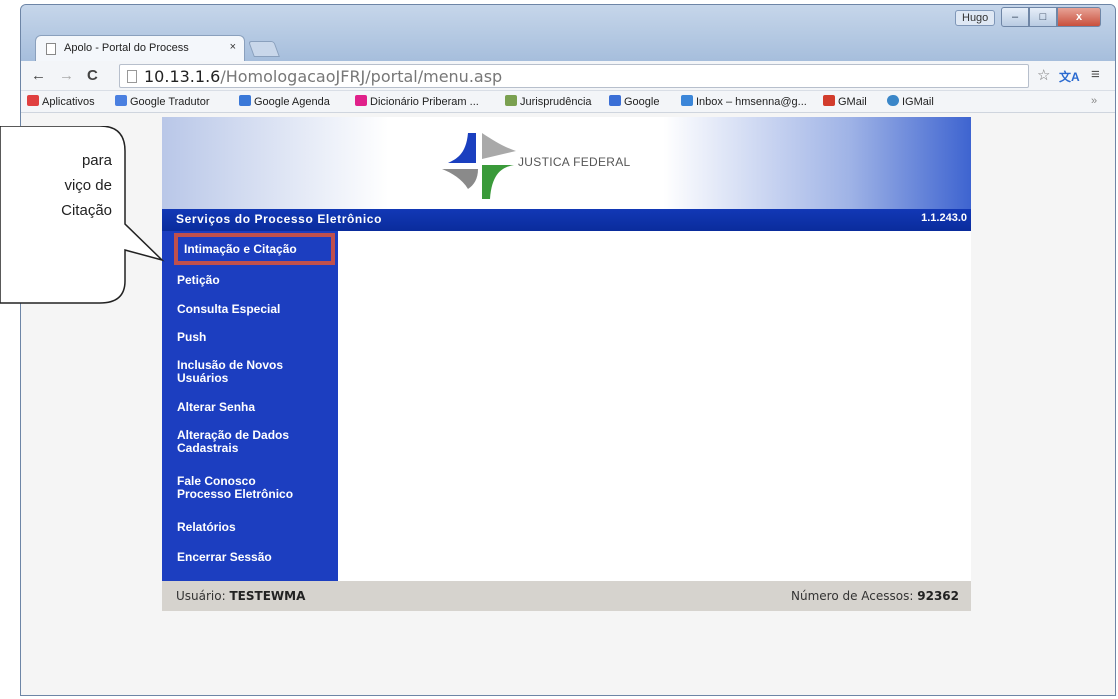  I want to click on callout-line: viço de, so click(88, 185).